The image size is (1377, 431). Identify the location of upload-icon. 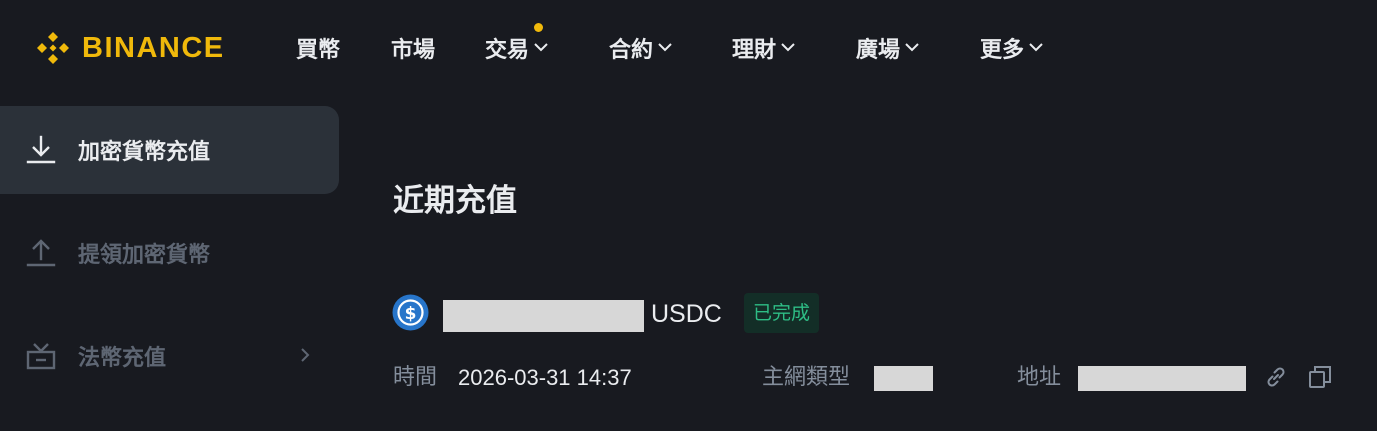
(41, 253).